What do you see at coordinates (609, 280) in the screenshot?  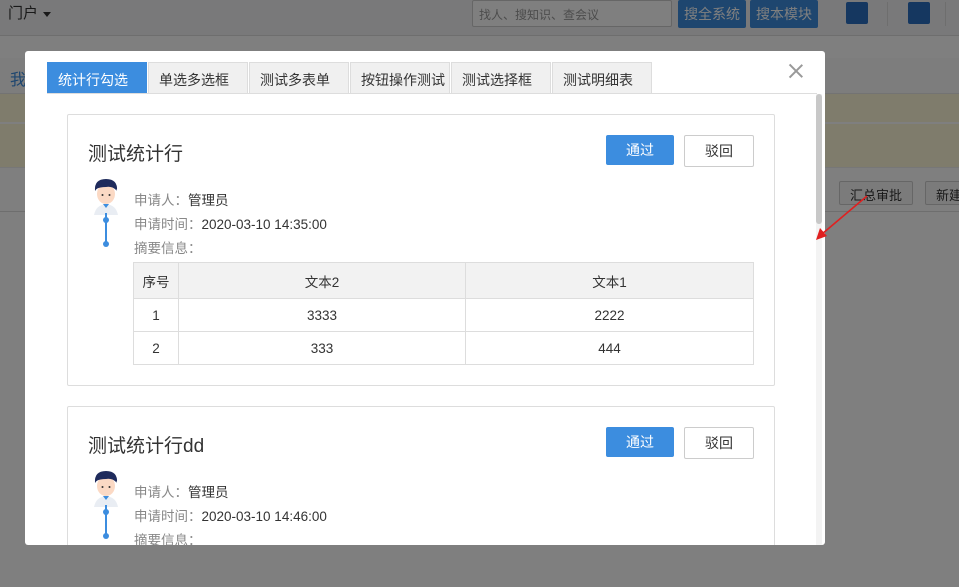 I see `col-header: 文本1` at bounding box center [609, 280].